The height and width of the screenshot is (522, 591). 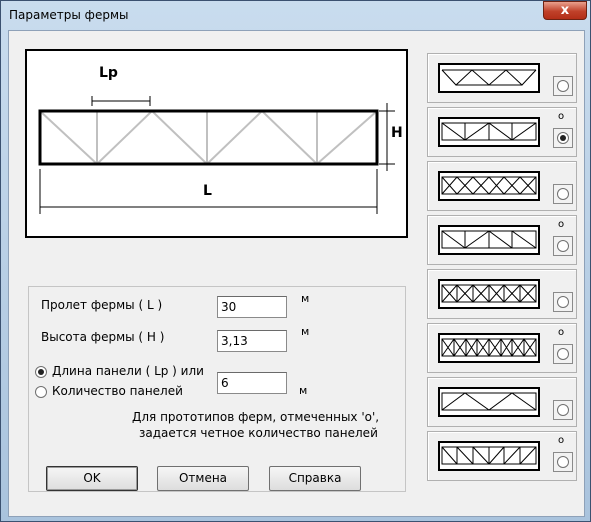 What do you see at coordinates (256, 417) in the screenshot?
I see `note-line-1: Для прототипов ферм, отмеченных 'о',` at bounding box center [256, 417].